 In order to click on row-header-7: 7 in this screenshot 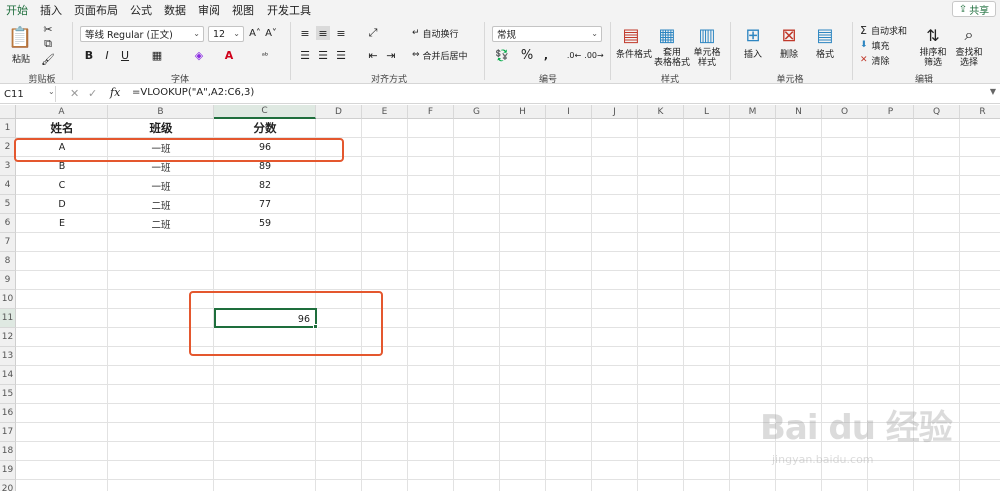, I will do `click(8, 242)`.